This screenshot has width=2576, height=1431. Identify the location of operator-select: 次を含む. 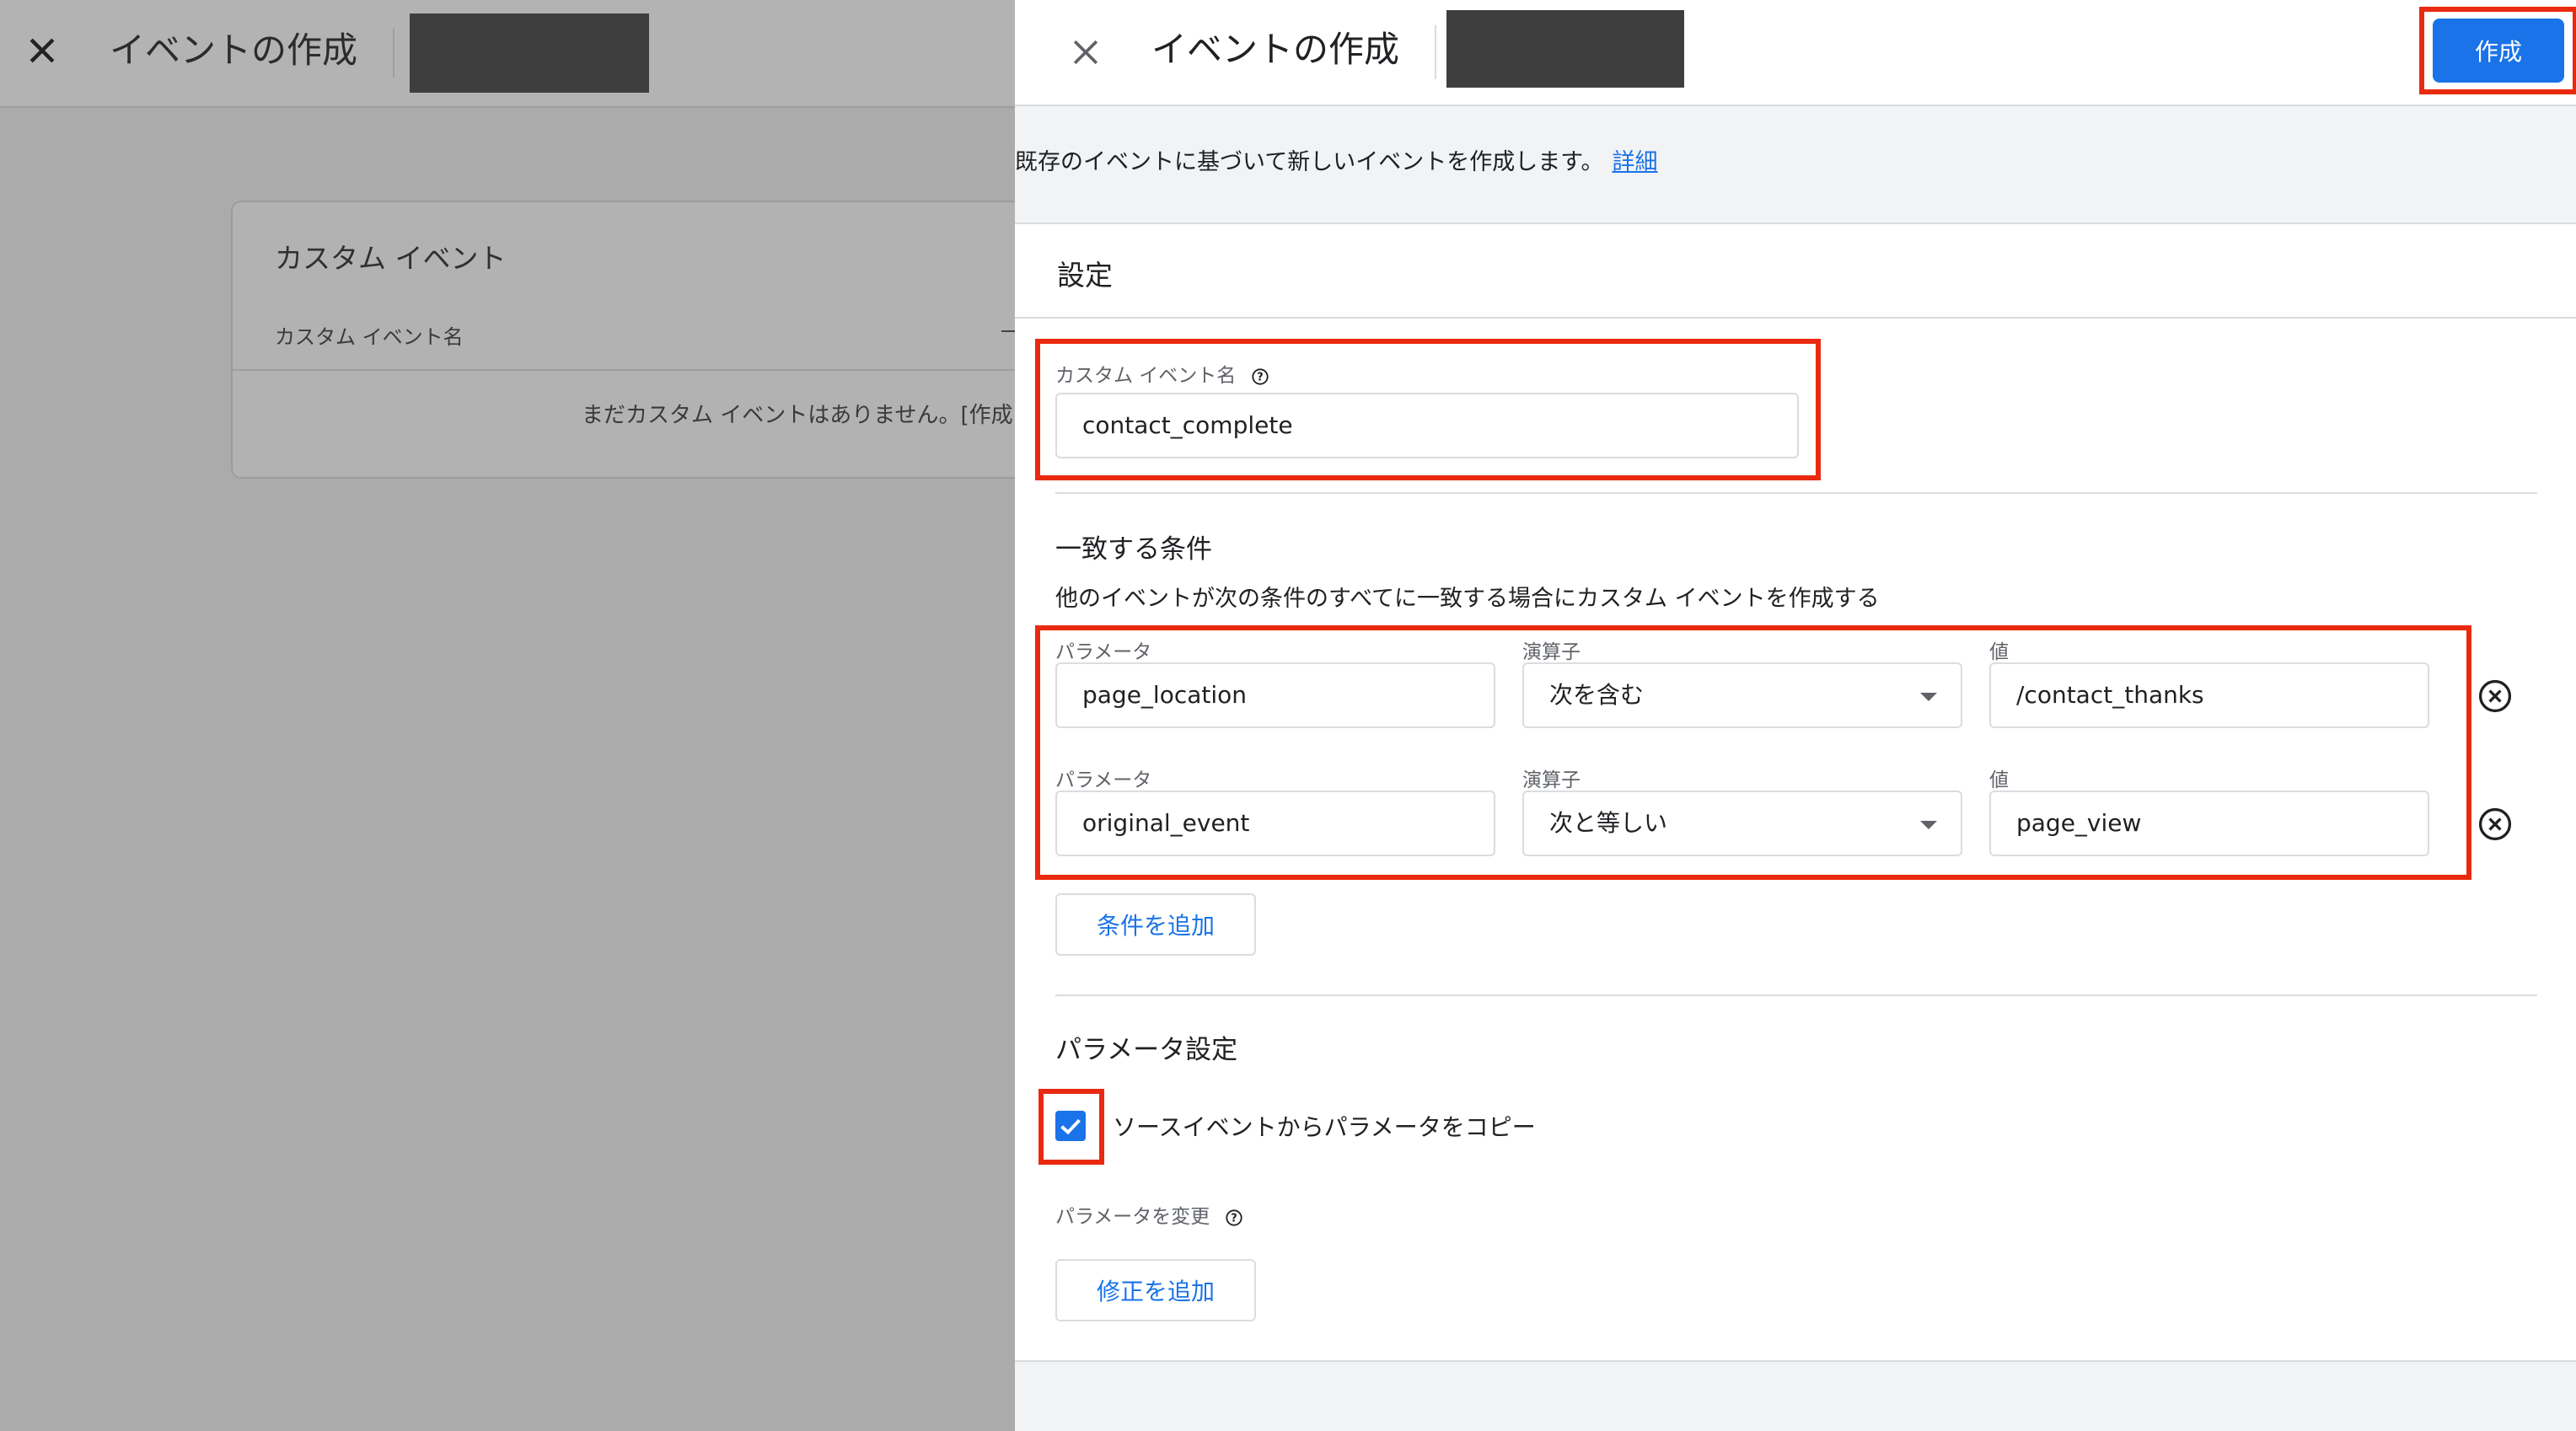
(1742, 695).